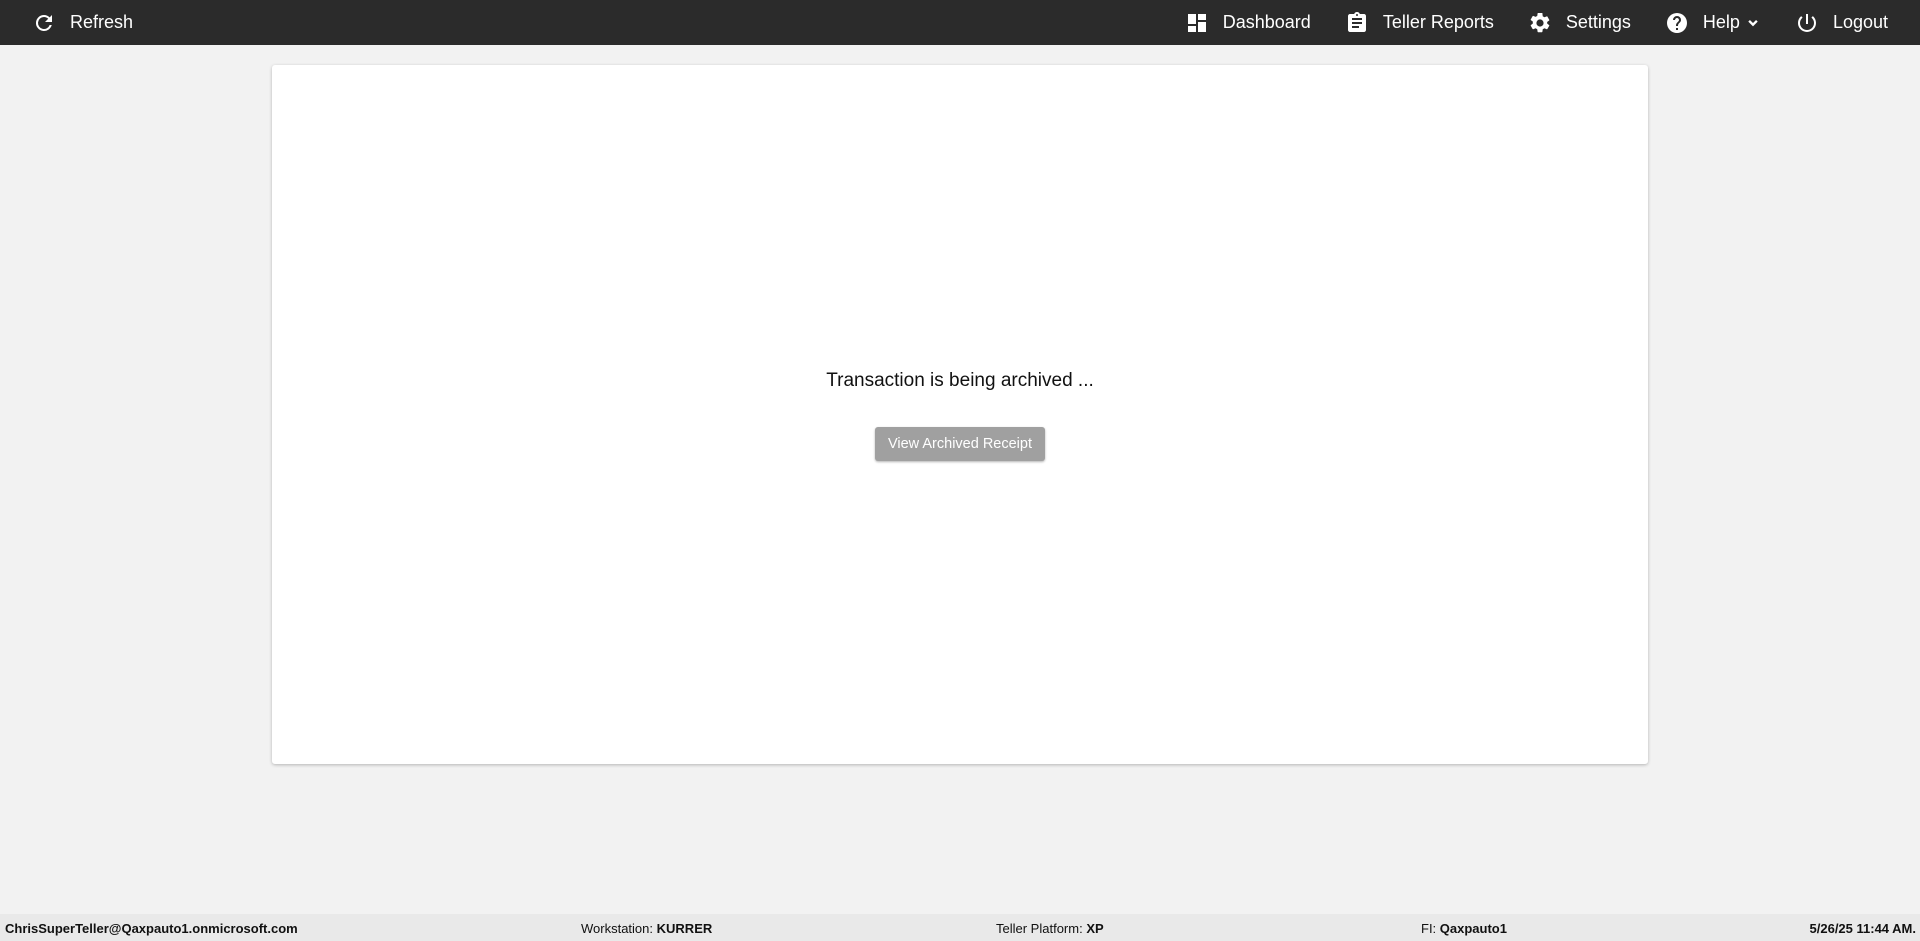 This screenshot has width=1920, height=941. I want to click on status-datetime: 5/26/25 11:44 AM., so click(1862, 928).